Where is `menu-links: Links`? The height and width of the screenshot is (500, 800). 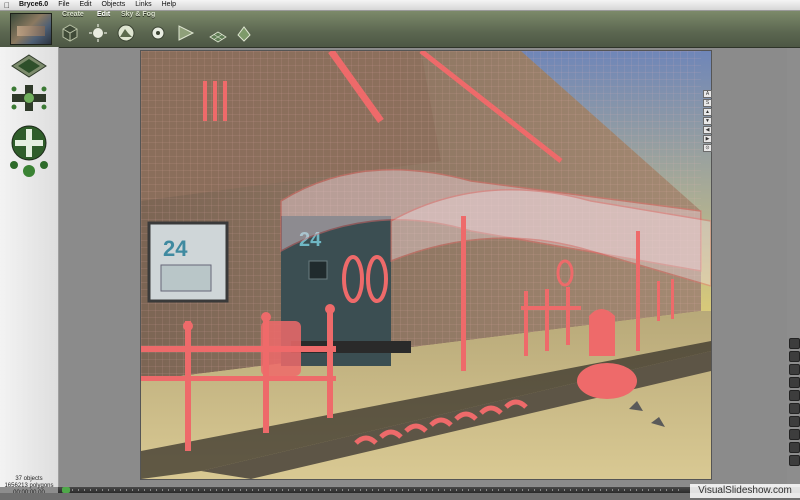 menu-links: Links is located at coordinates (143, 5).